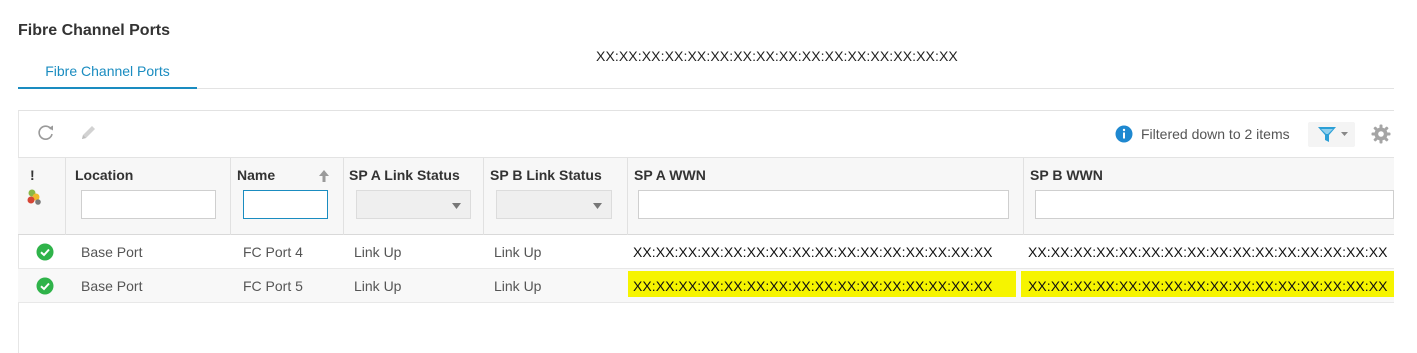  Describe the element at coordinates (706, 134) in the screenshot. I see `toolbar: Filtered down to 2 items` at that location.